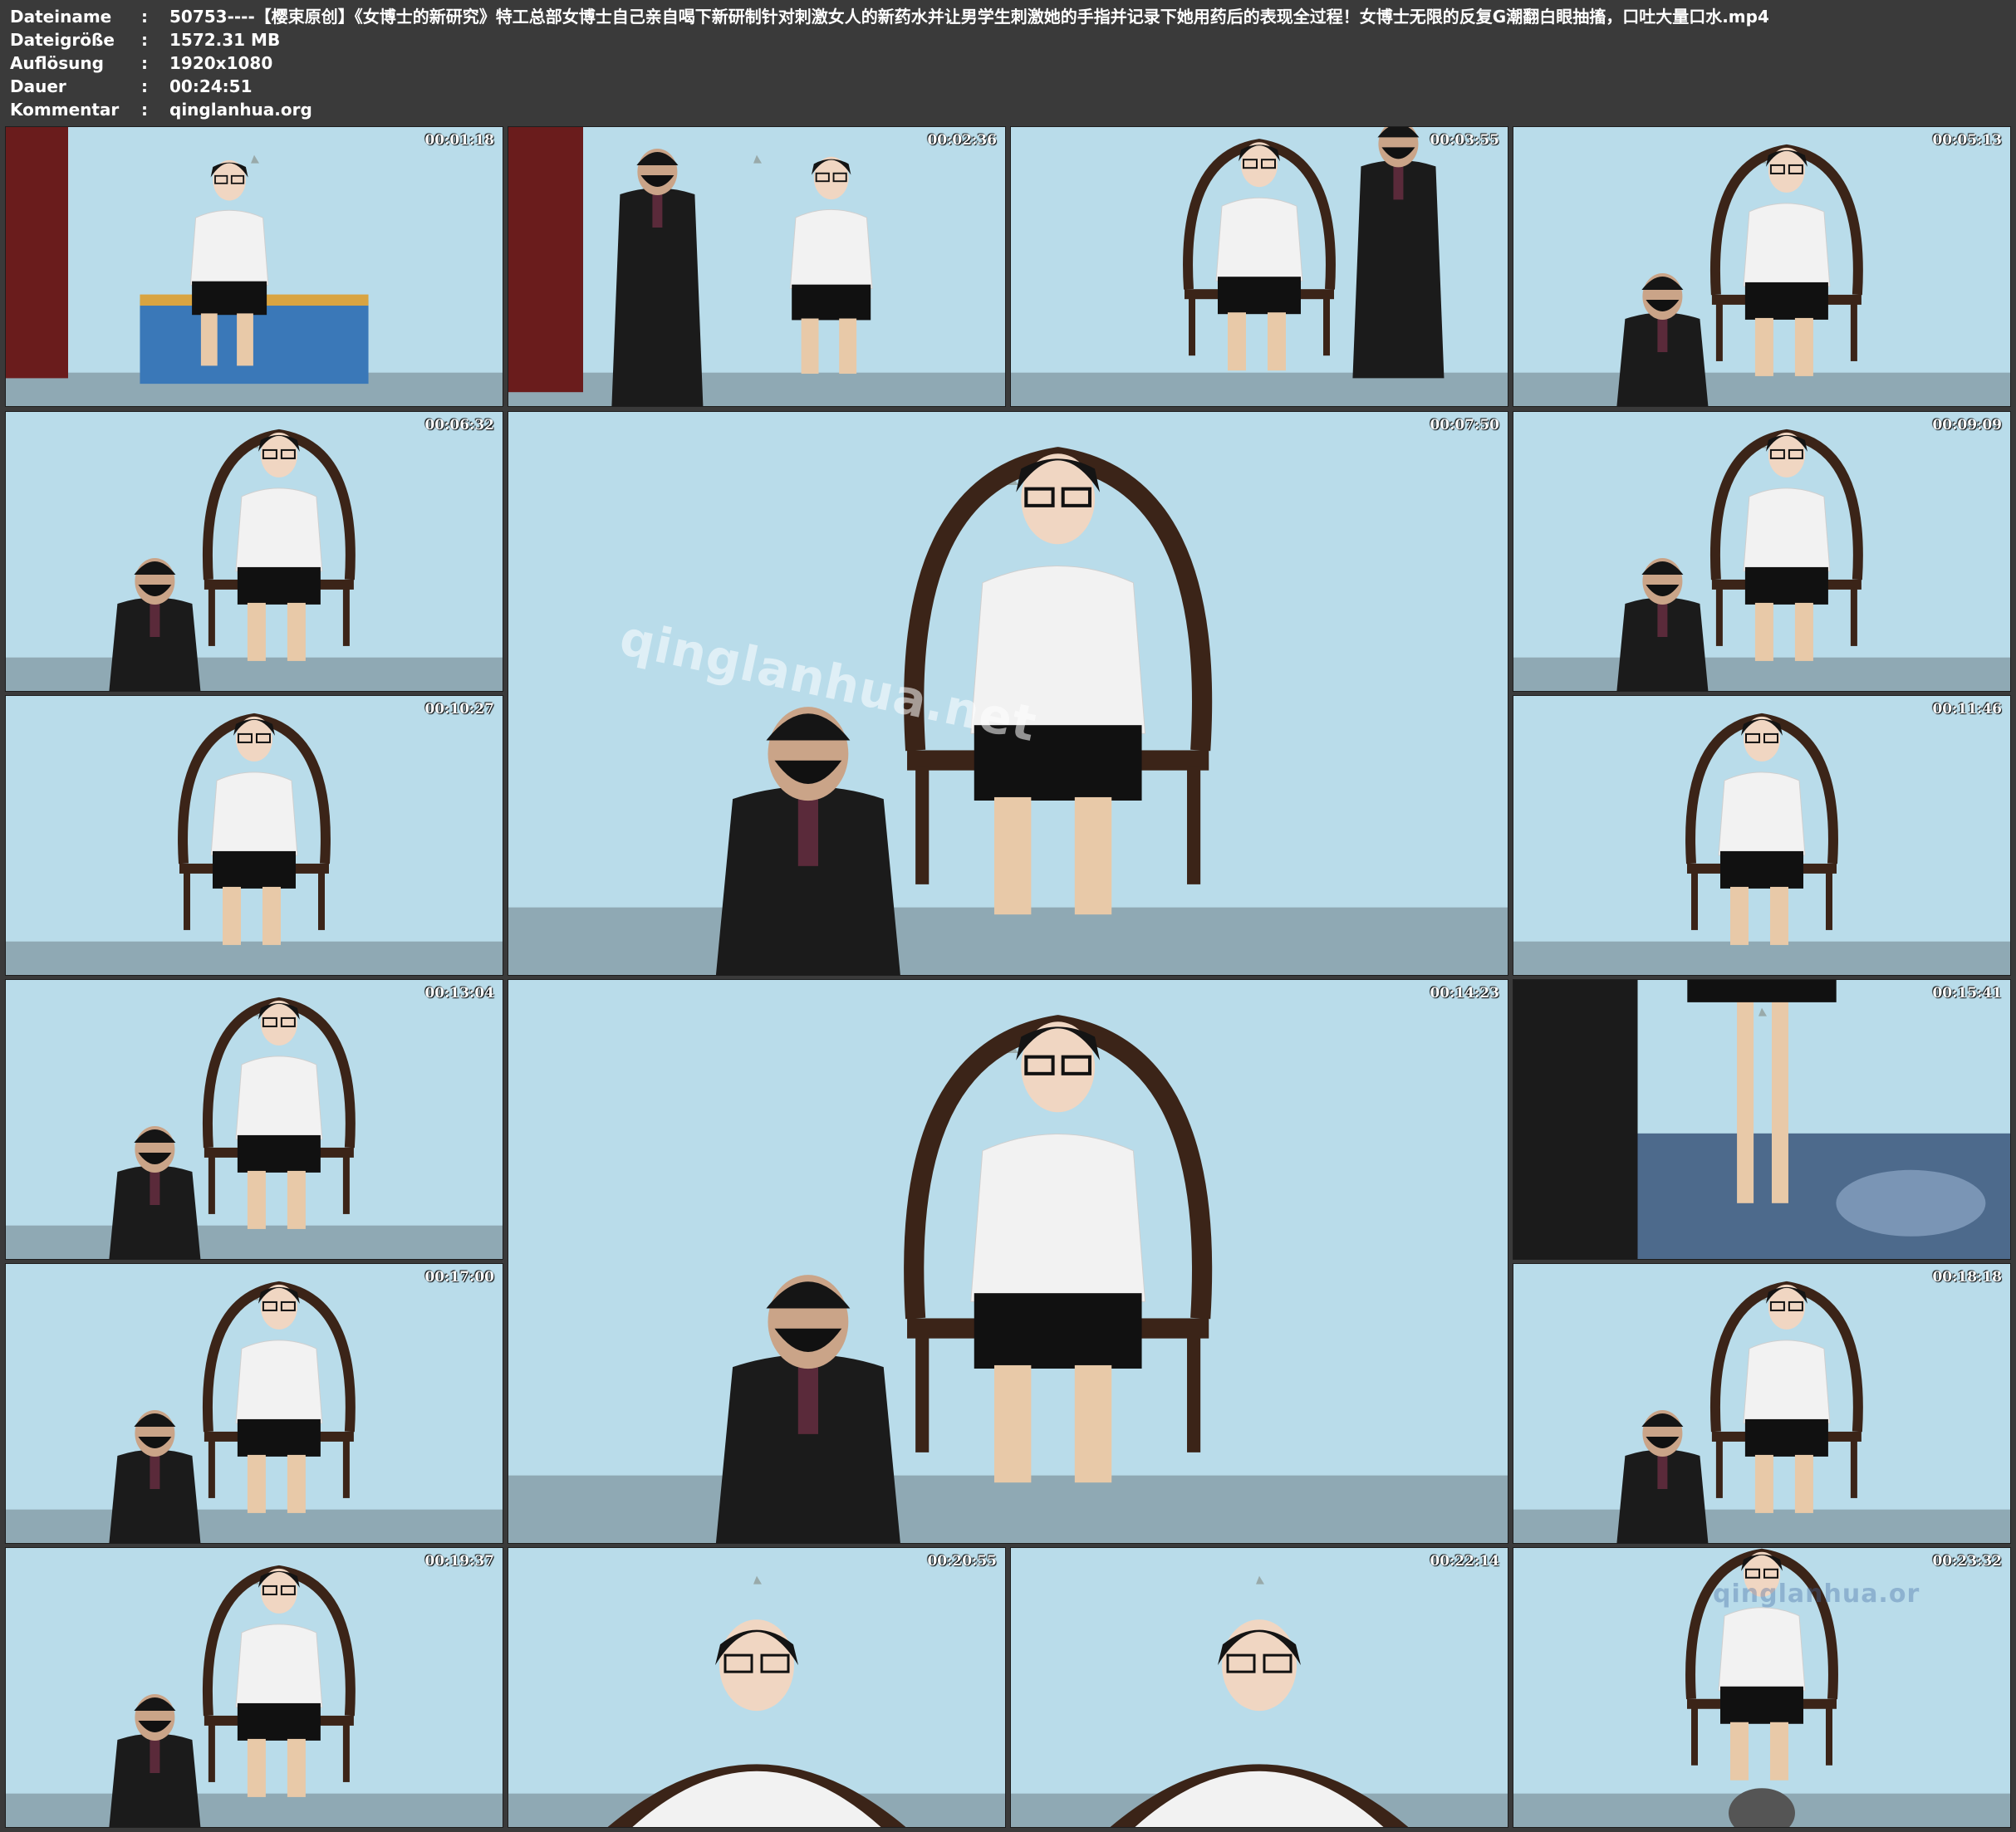 This screenshot has height=1832, width=2016. I want to click on info-value: 1572.31 MB, so click(225, 40).